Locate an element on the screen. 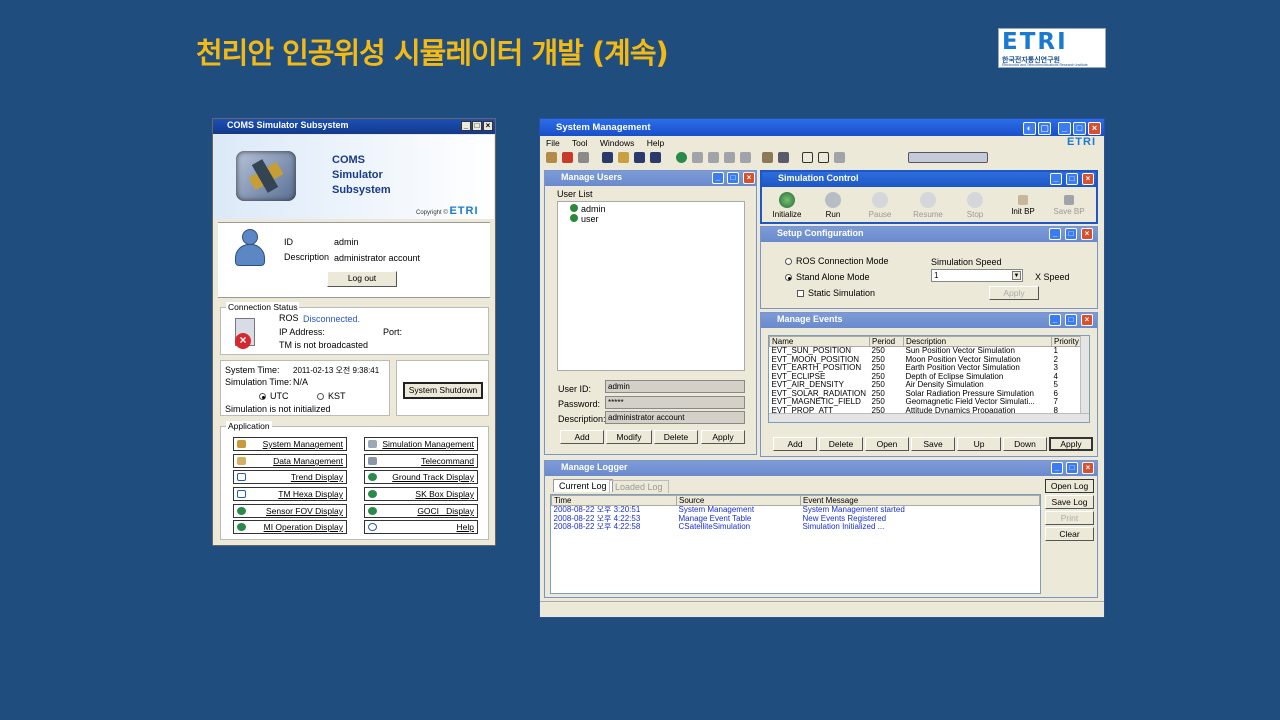 This screenshot has height=720, width=1280. userid-field: admin is located at coordinates (675, 386).